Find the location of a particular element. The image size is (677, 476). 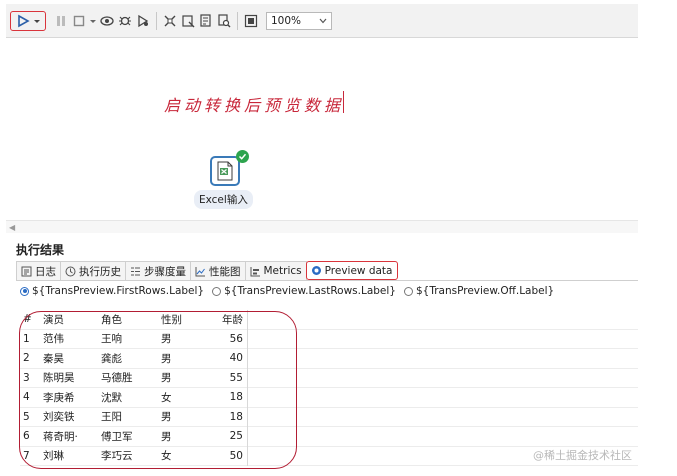

tab-label: 执行历史 is located at coordinates (100, 271).